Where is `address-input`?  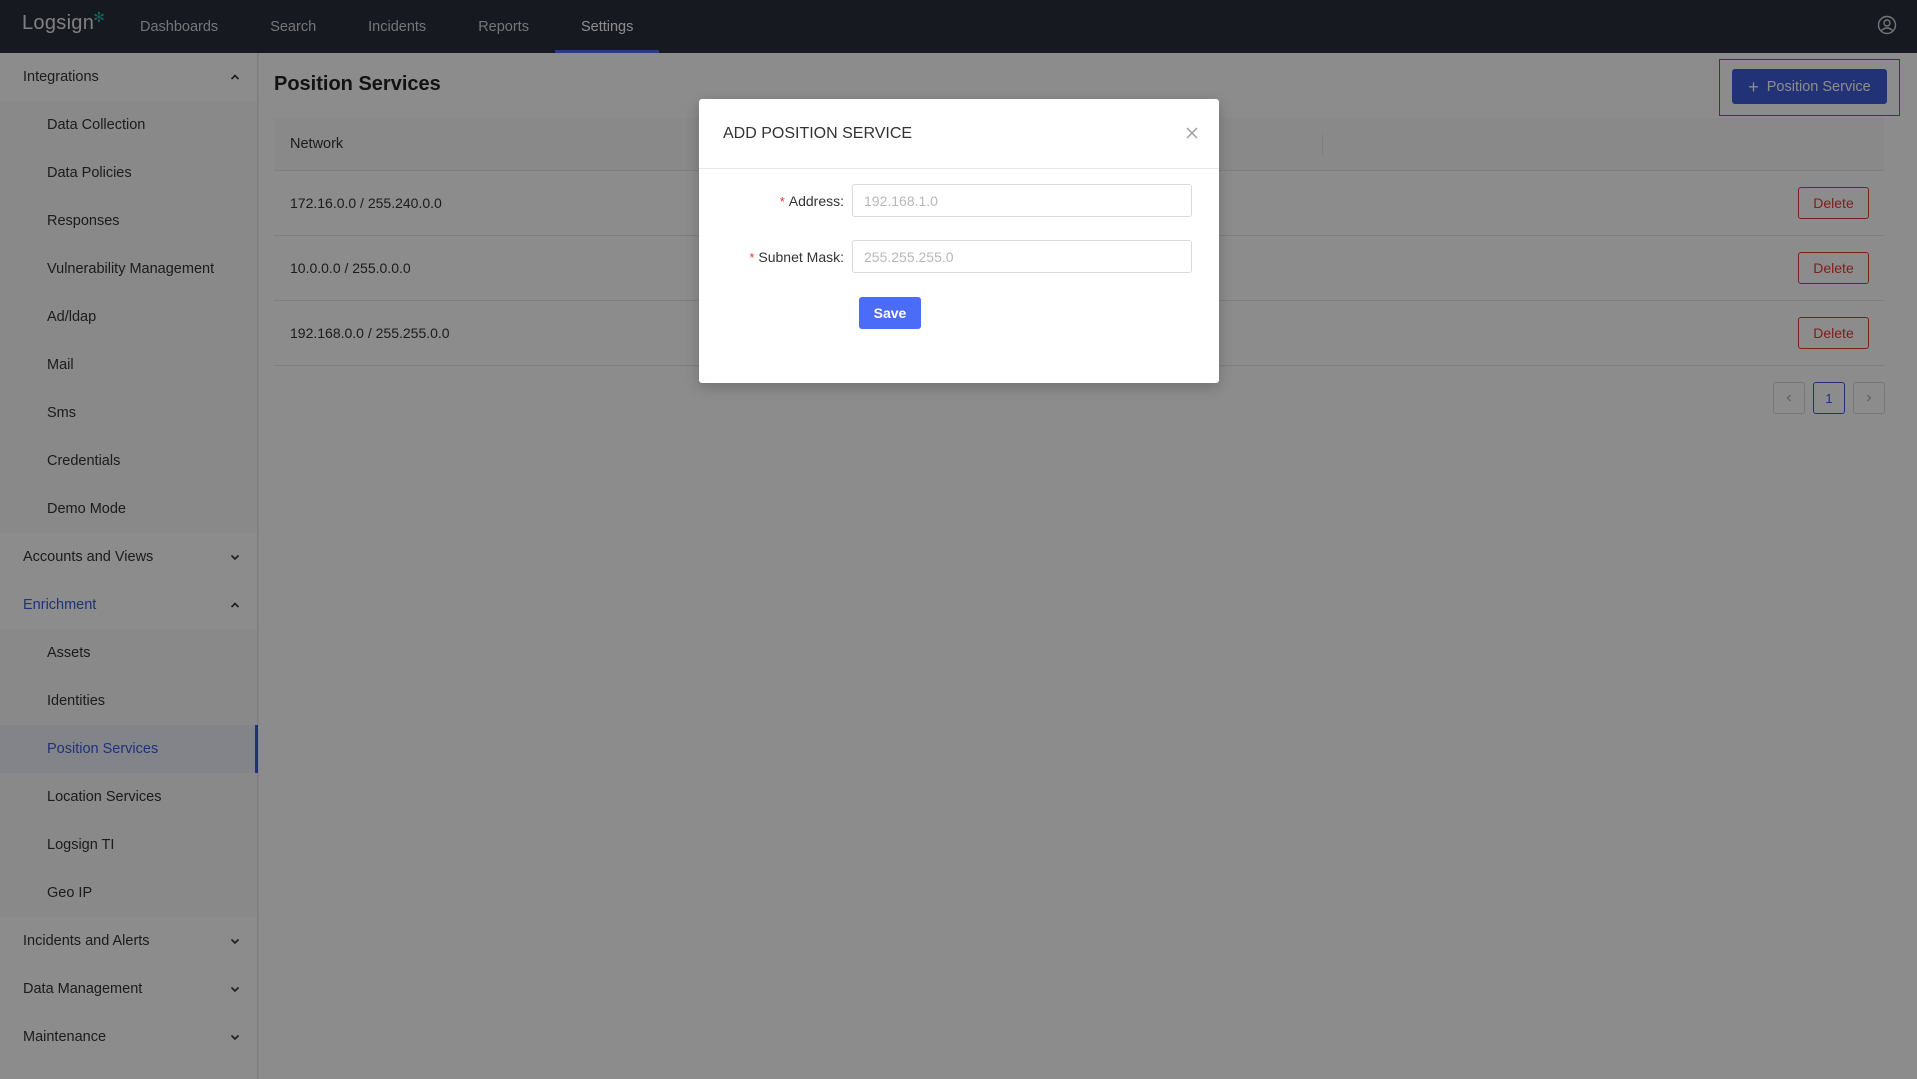
address-input is located at coordinates (1022, 200).